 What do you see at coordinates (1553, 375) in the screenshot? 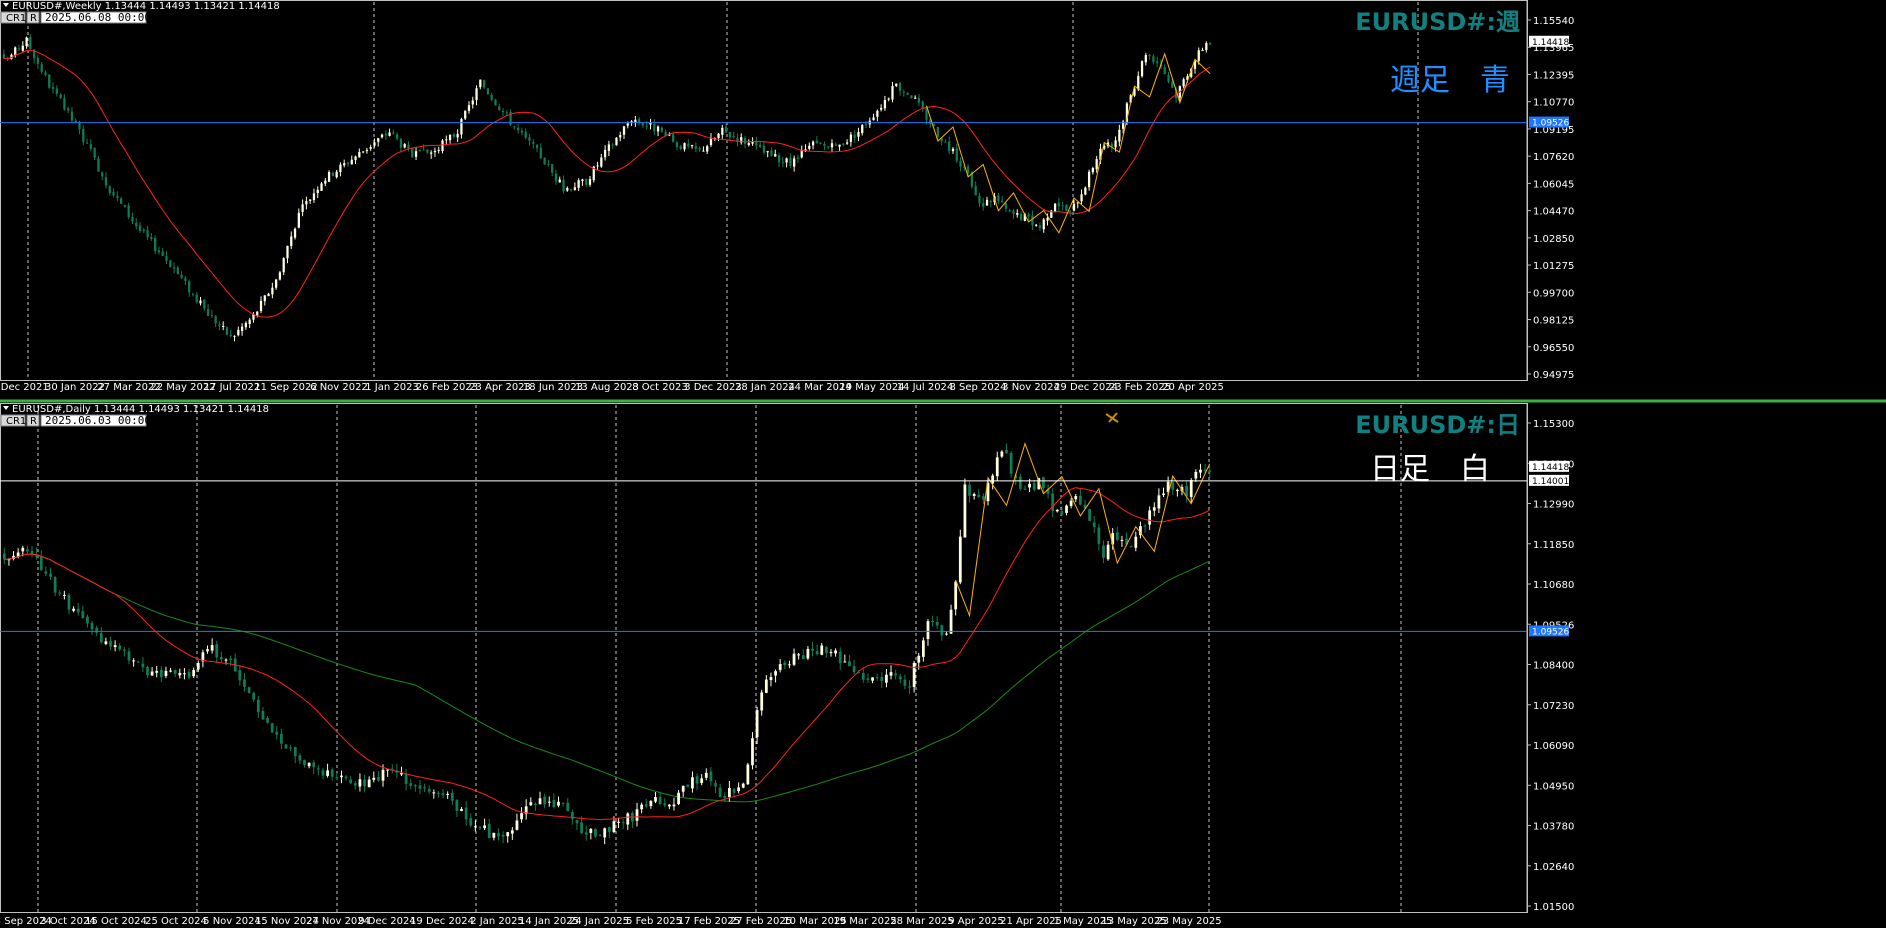
I see `price-label: 0.94975` at bounding box center [1553, 375].